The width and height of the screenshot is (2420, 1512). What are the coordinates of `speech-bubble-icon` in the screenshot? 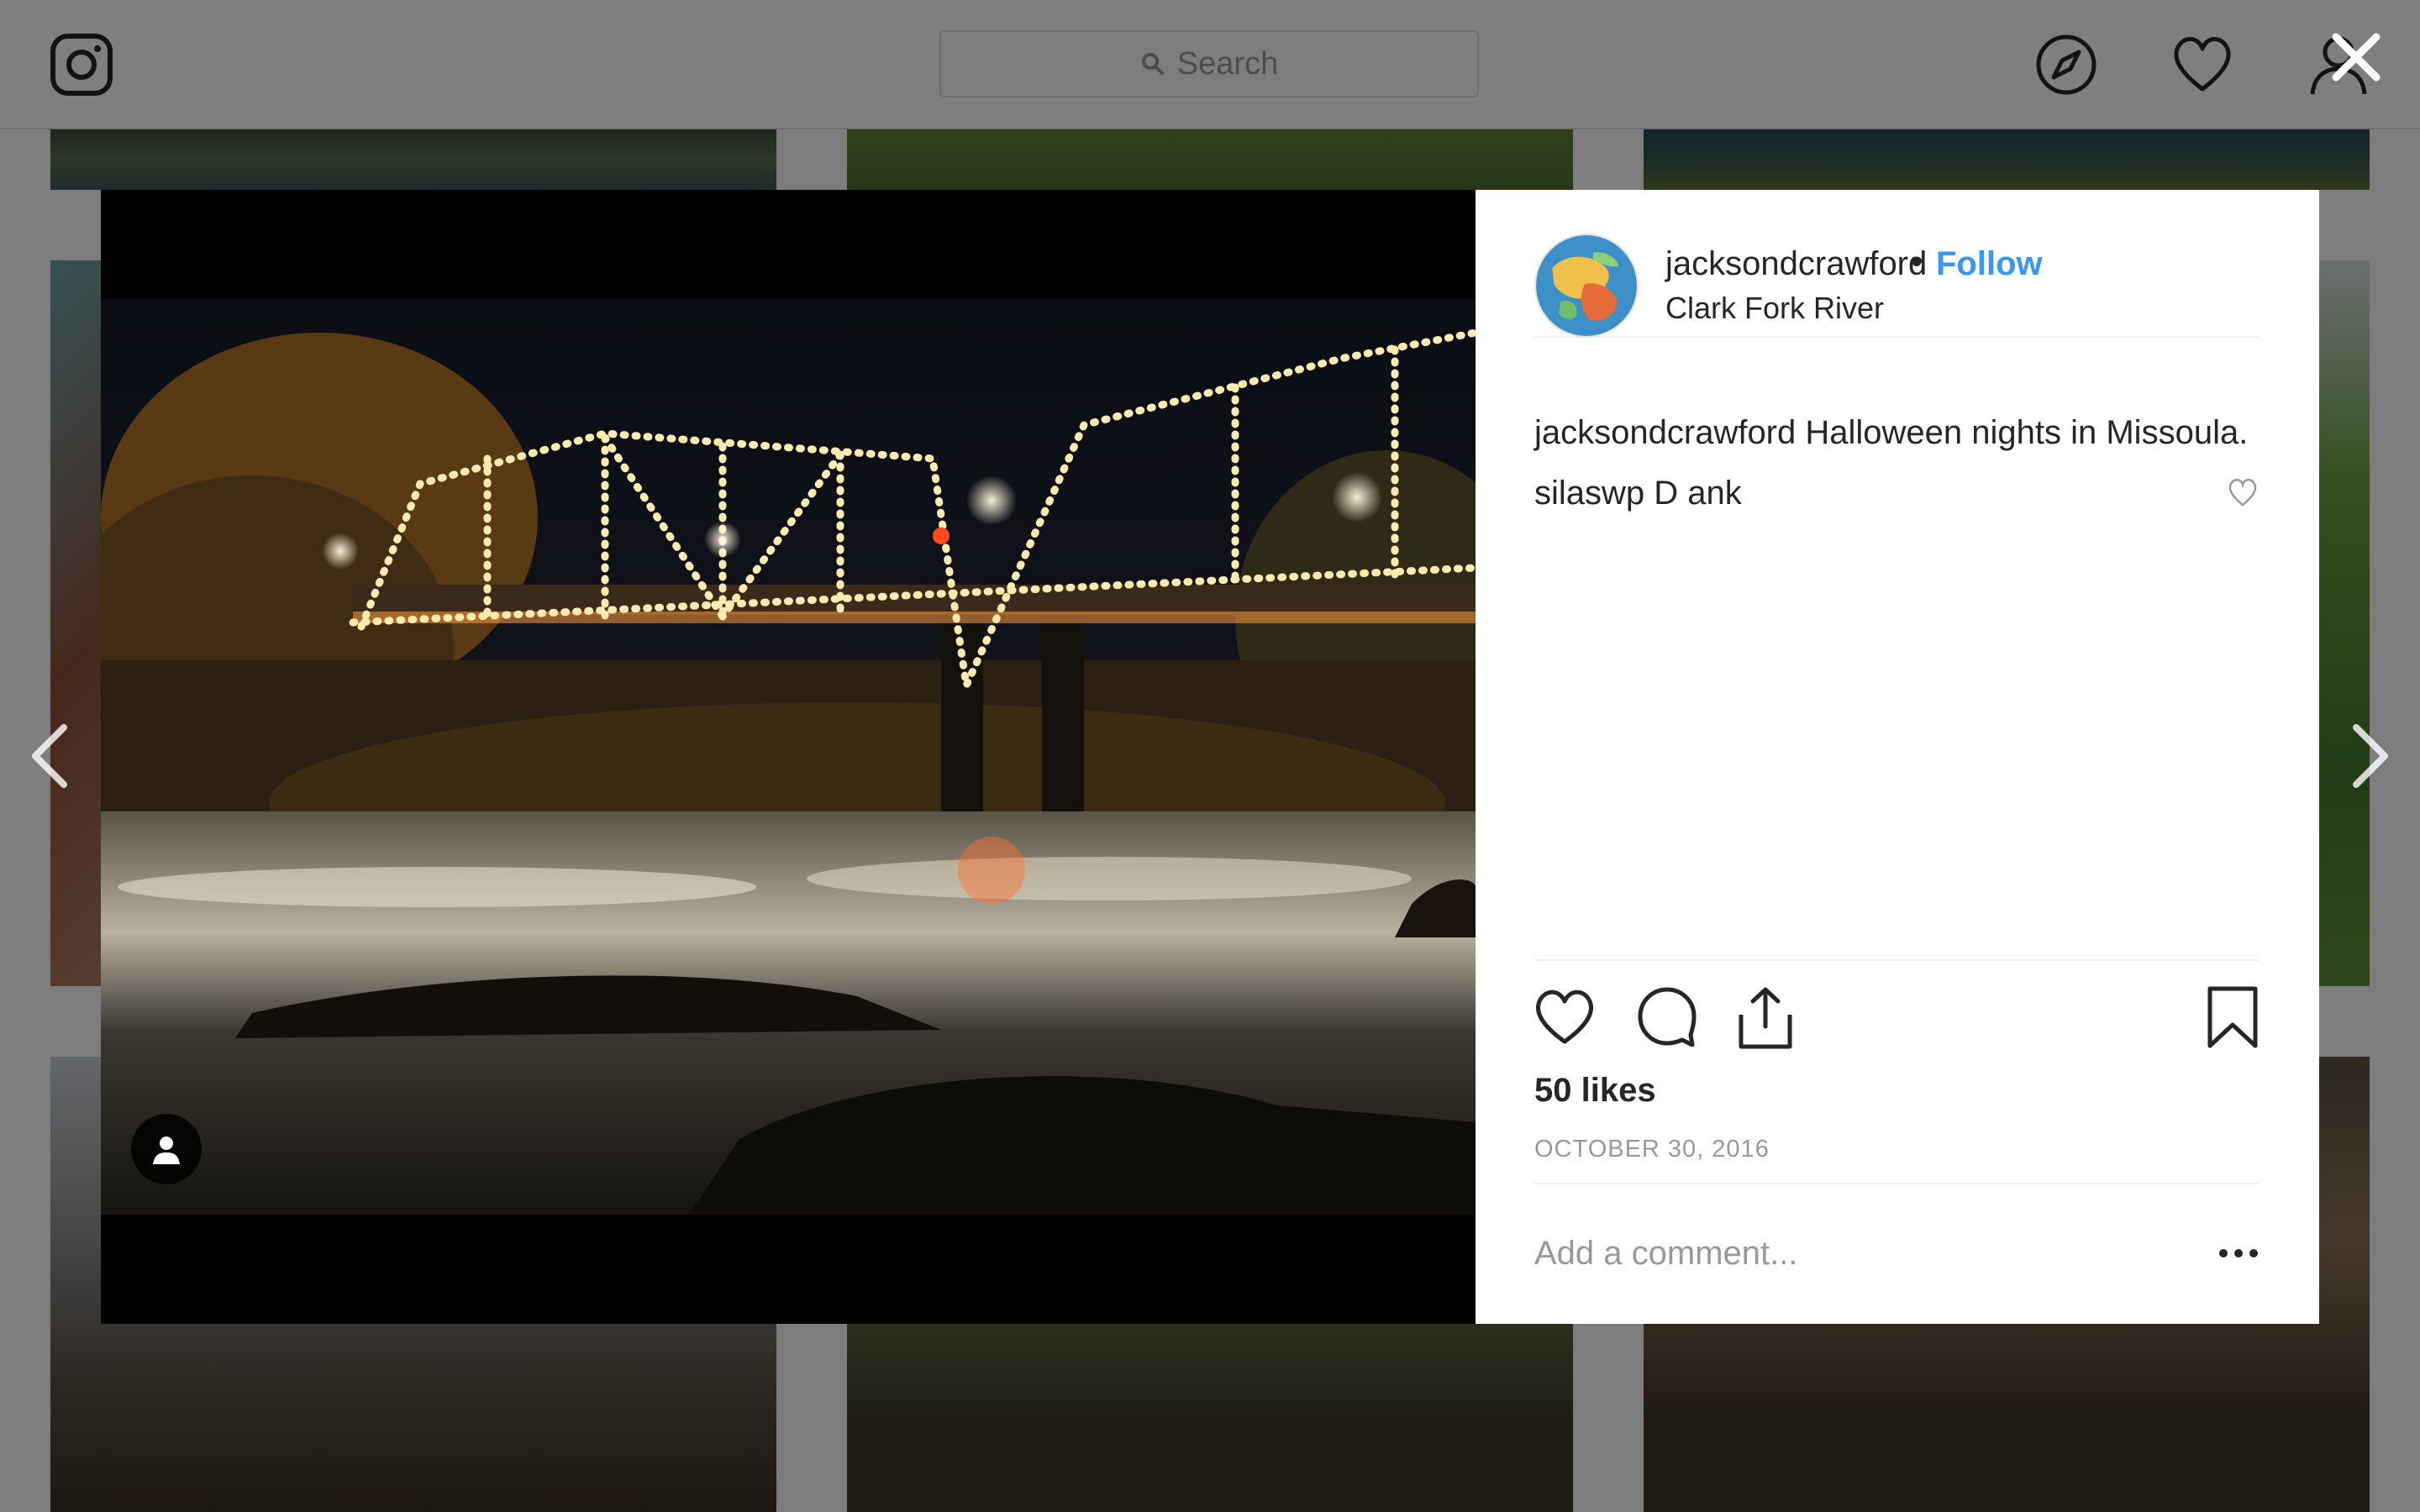 It's located at (1666, 1016).